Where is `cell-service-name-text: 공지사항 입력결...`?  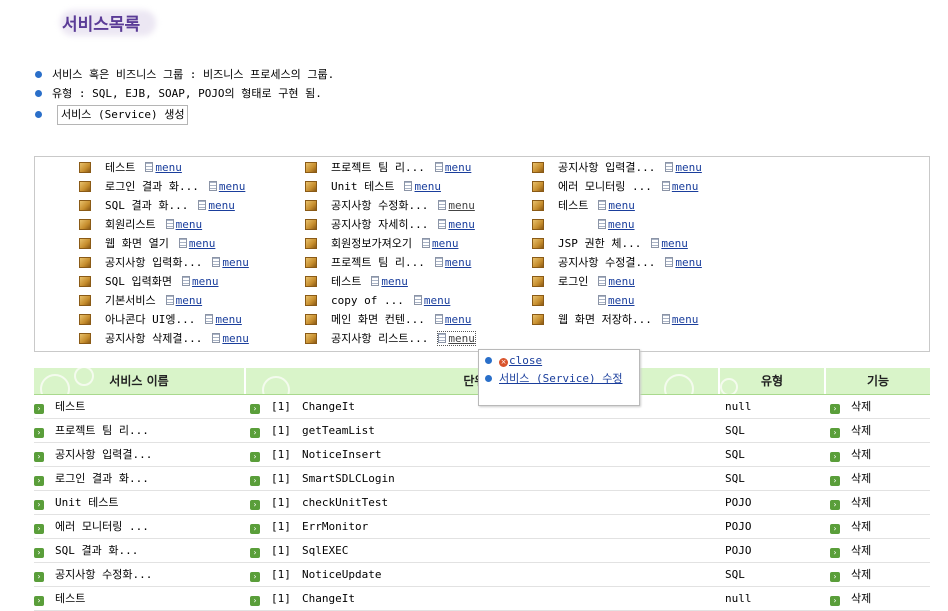 cell-service-name-text: 공지사항 입력결... is located at coordinates (103, 454).